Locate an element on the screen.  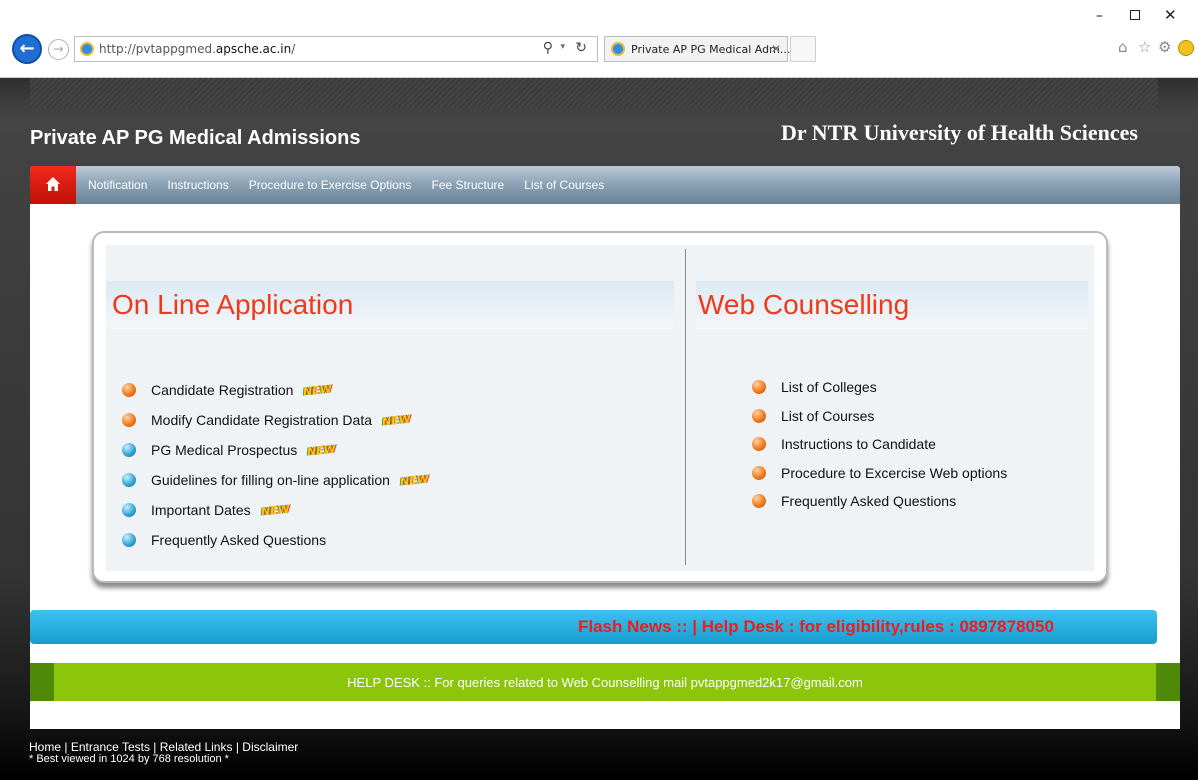
tab-close-icon: ✕ is located at coordinates (776, 49).